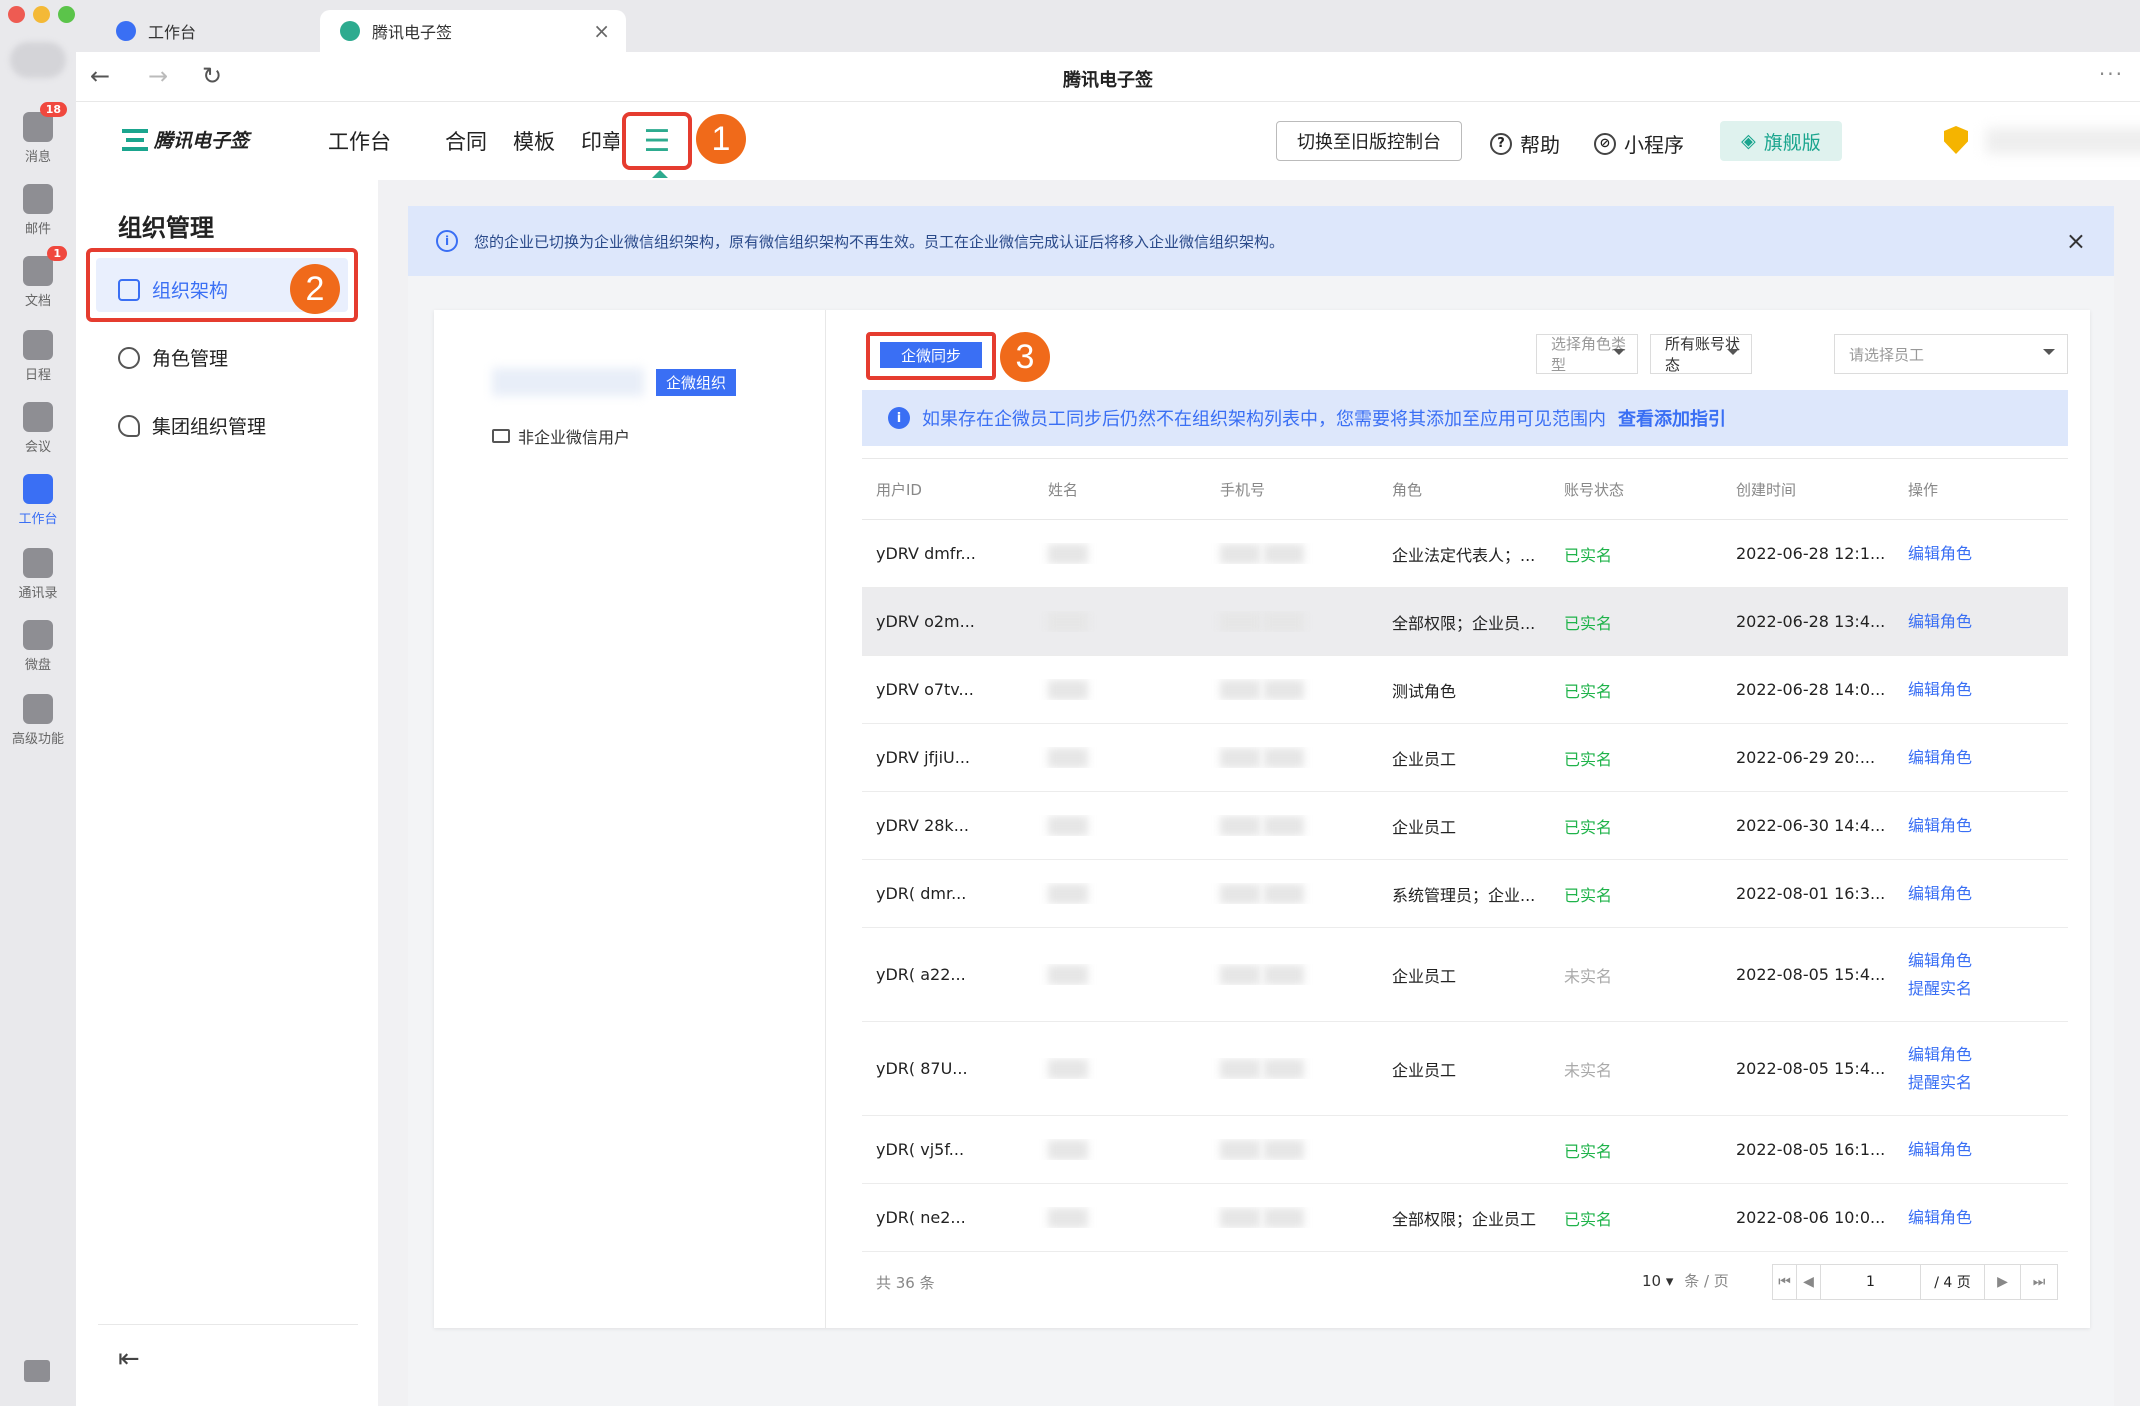  Describe the element at coordinates (38, 133) in the screenshot. I see `rail-item: 18 消息` at that location.